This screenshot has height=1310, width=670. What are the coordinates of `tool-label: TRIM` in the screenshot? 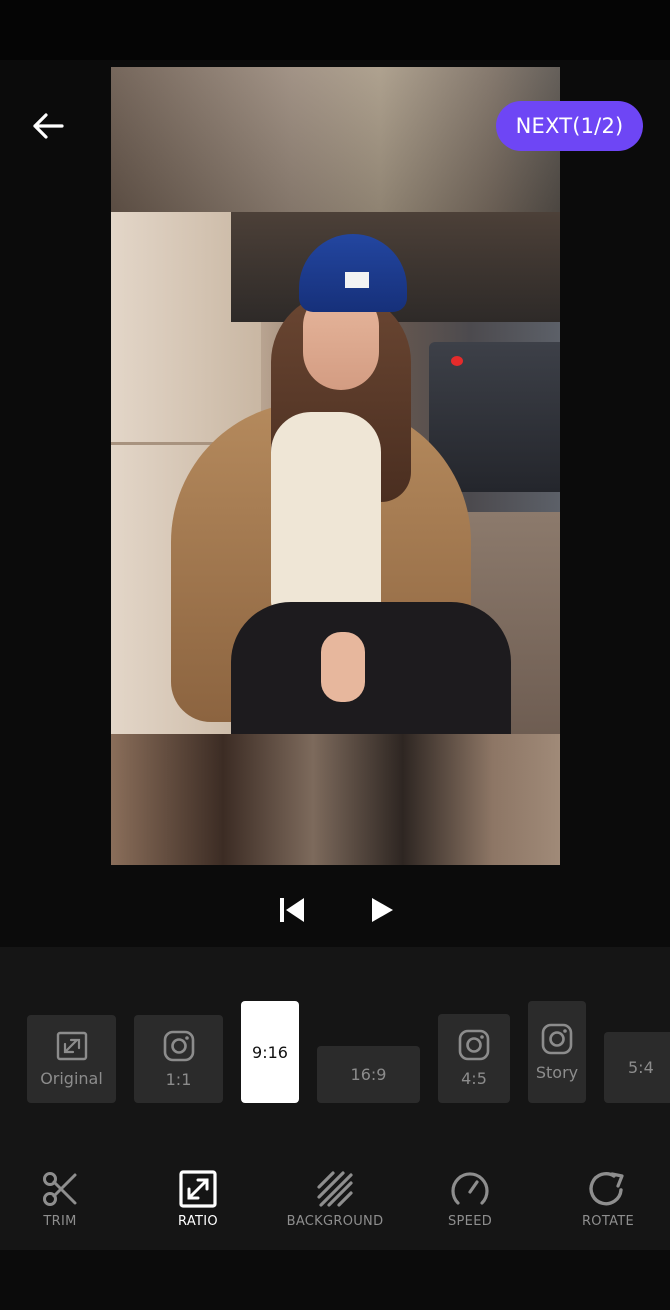 It's located at (60, 1221).